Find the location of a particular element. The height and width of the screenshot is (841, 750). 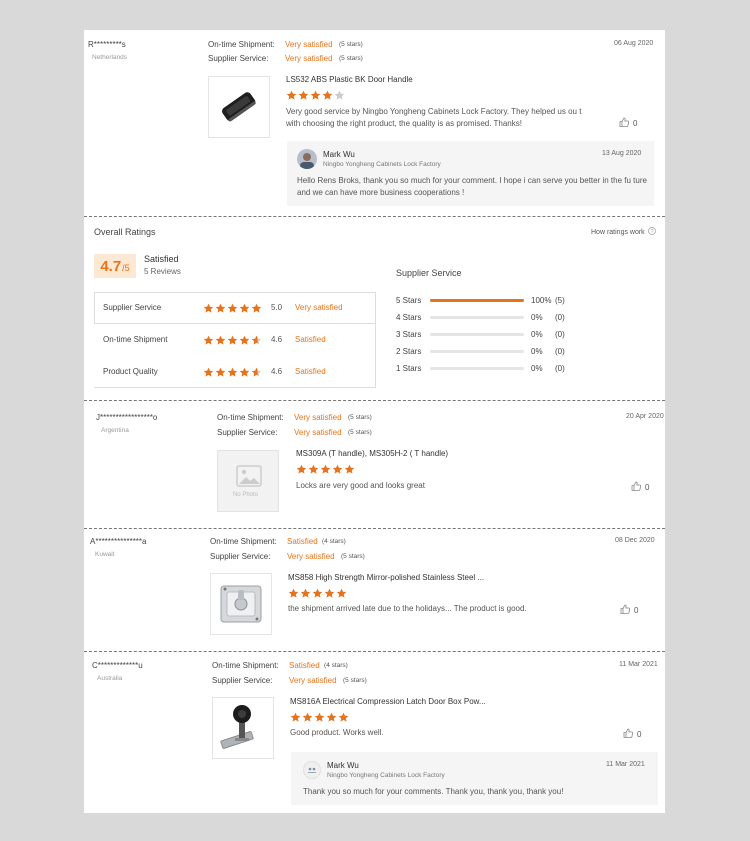

breakdown-label: 4 Stars is located at coordinates (409, 317).